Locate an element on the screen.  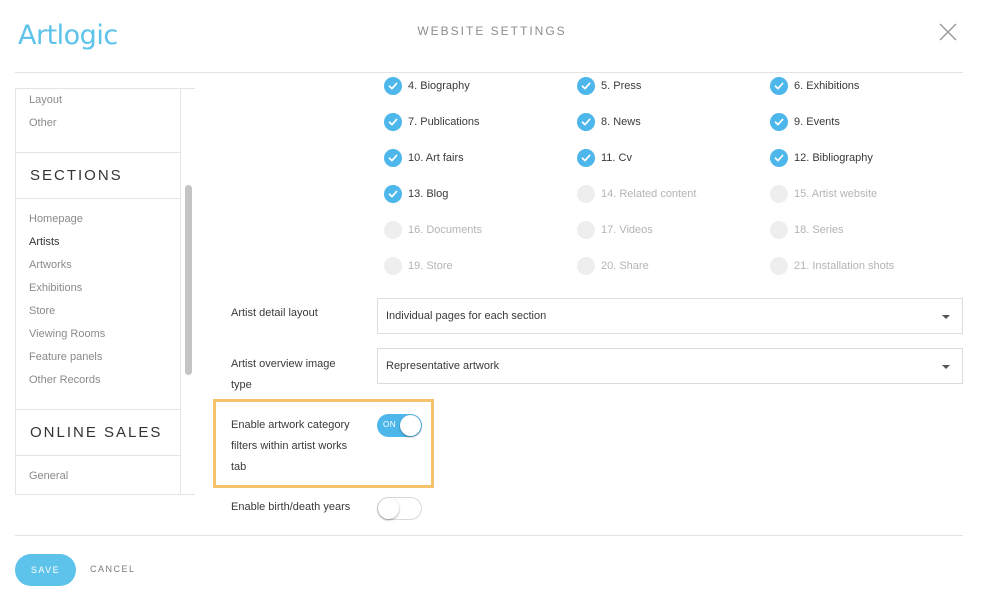
section-checkbox-series: 18. Series is located at coordinates (807, 230).